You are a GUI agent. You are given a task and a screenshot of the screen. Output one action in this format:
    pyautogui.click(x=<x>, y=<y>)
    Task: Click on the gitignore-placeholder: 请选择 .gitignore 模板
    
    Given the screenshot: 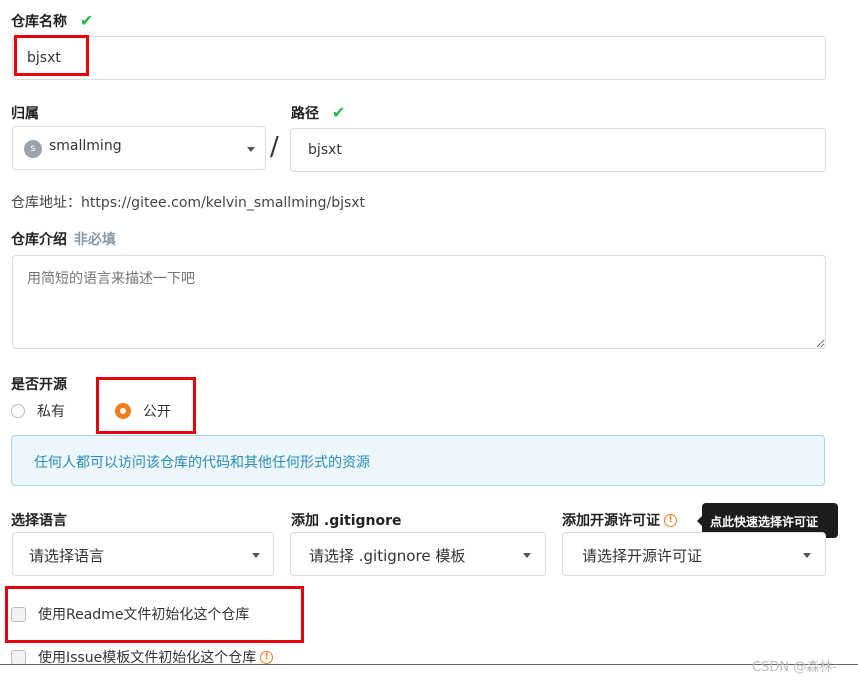 What is the action you would take?
    pyautogui.click(x=387, y=556)
    